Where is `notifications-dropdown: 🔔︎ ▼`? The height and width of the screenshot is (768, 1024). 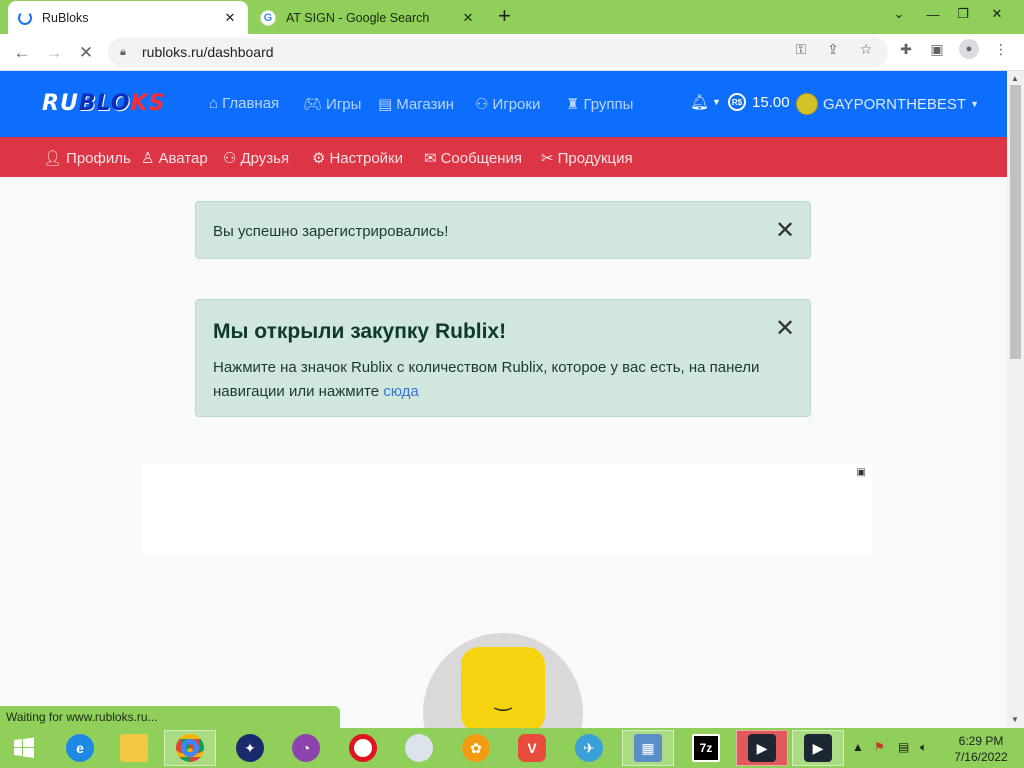
notifications-dropdown: 🔔︎ ▼ is located at coordinates (705, 102).